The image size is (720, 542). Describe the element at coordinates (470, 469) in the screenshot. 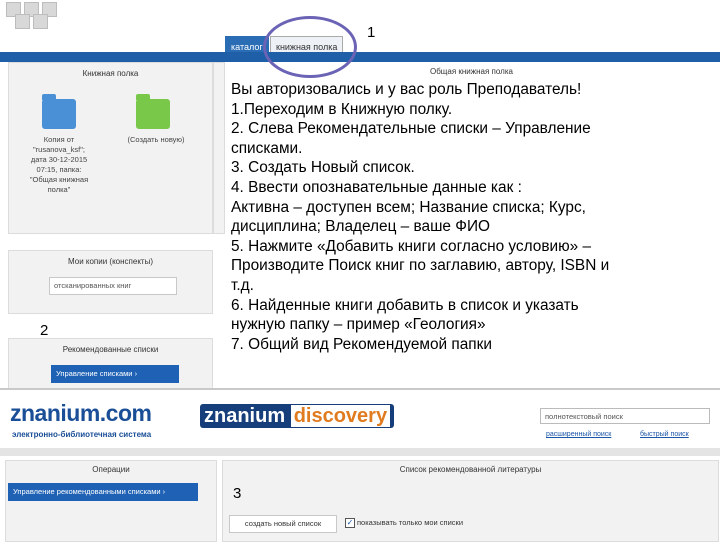

I see `list-panel-title: Список рекомендованной литературы` at that location.